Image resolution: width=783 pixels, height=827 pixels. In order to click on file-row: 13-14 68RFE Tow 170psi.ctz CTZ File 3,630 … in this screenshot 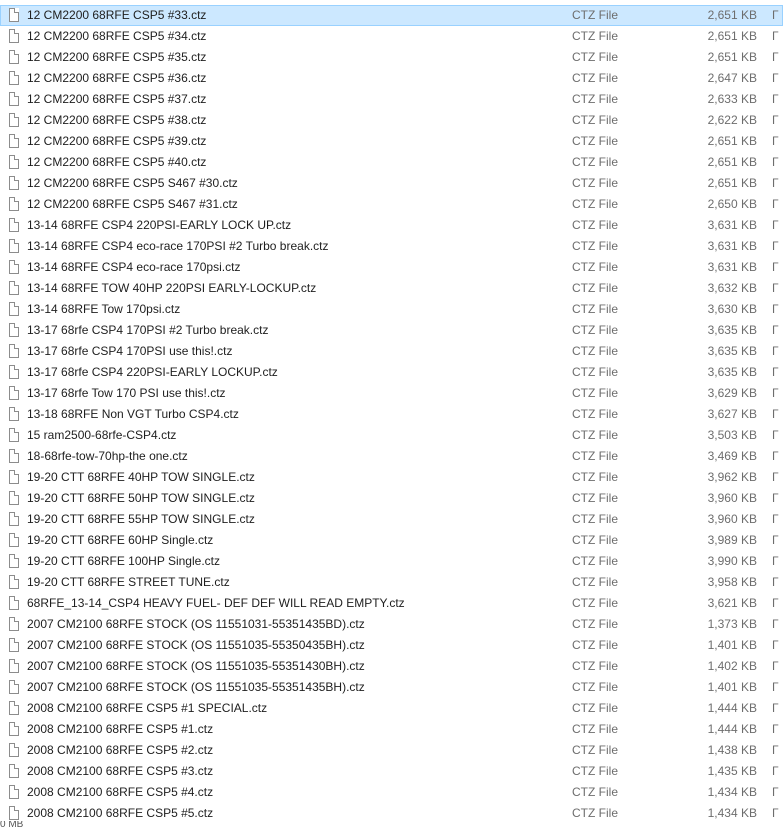, I will do `click(391, 309)`.